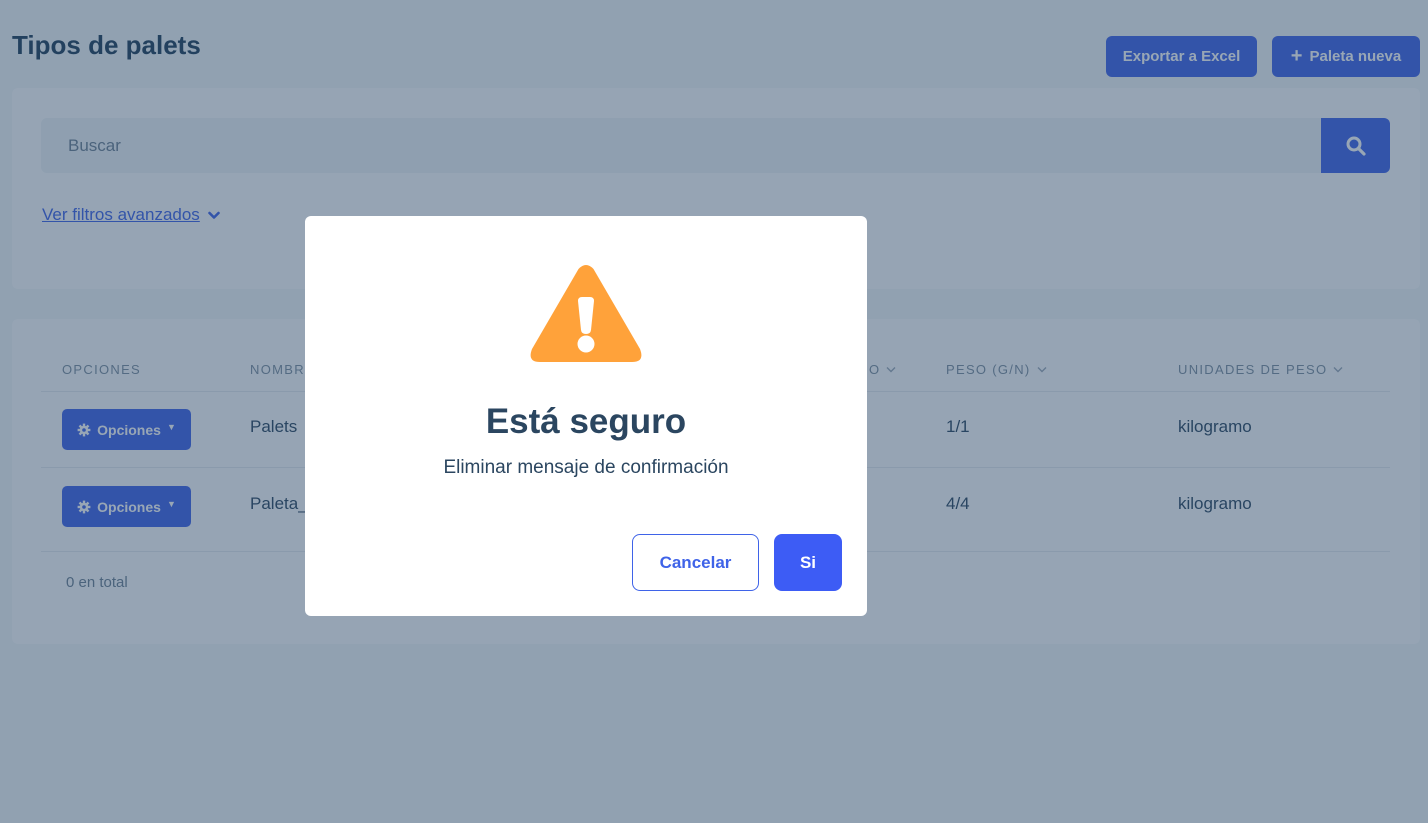  Describe the element at coordinates (808, 562) in the screenshot. I see `confirm-button: Si` at that location.